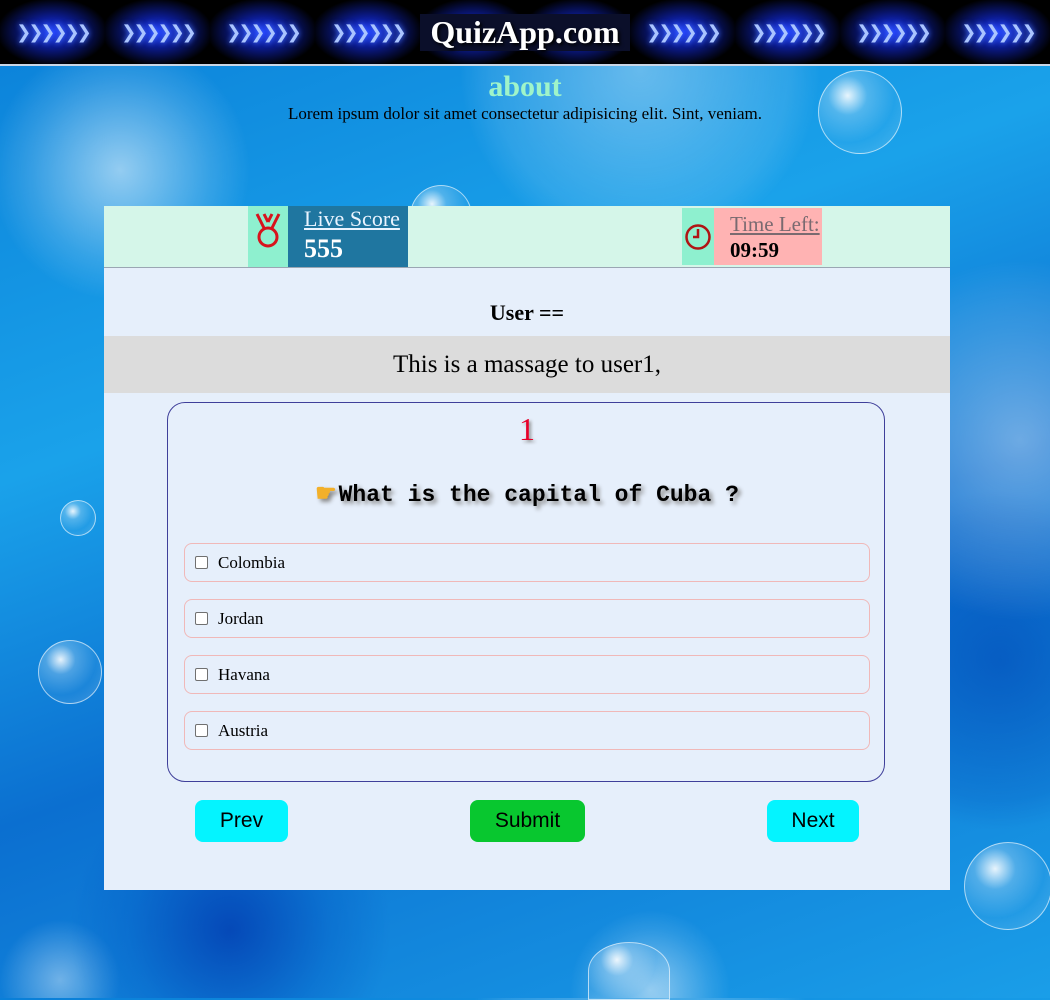 The height and width of the screenshot is (1000, 1050). I want to click on about-title: about, so click(525, 86).